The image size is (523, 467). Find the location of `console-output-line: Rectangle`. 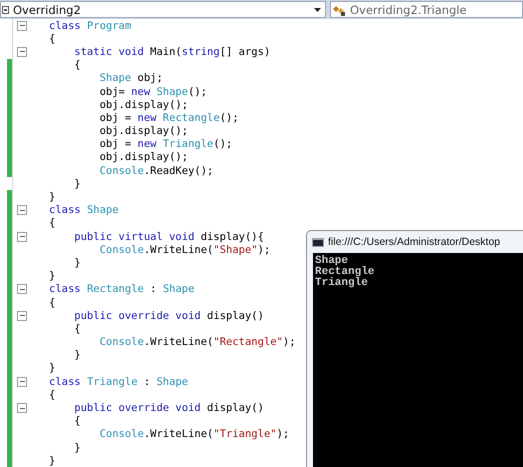

console-output-line: Rectangle is located at coordinates (345, 272).